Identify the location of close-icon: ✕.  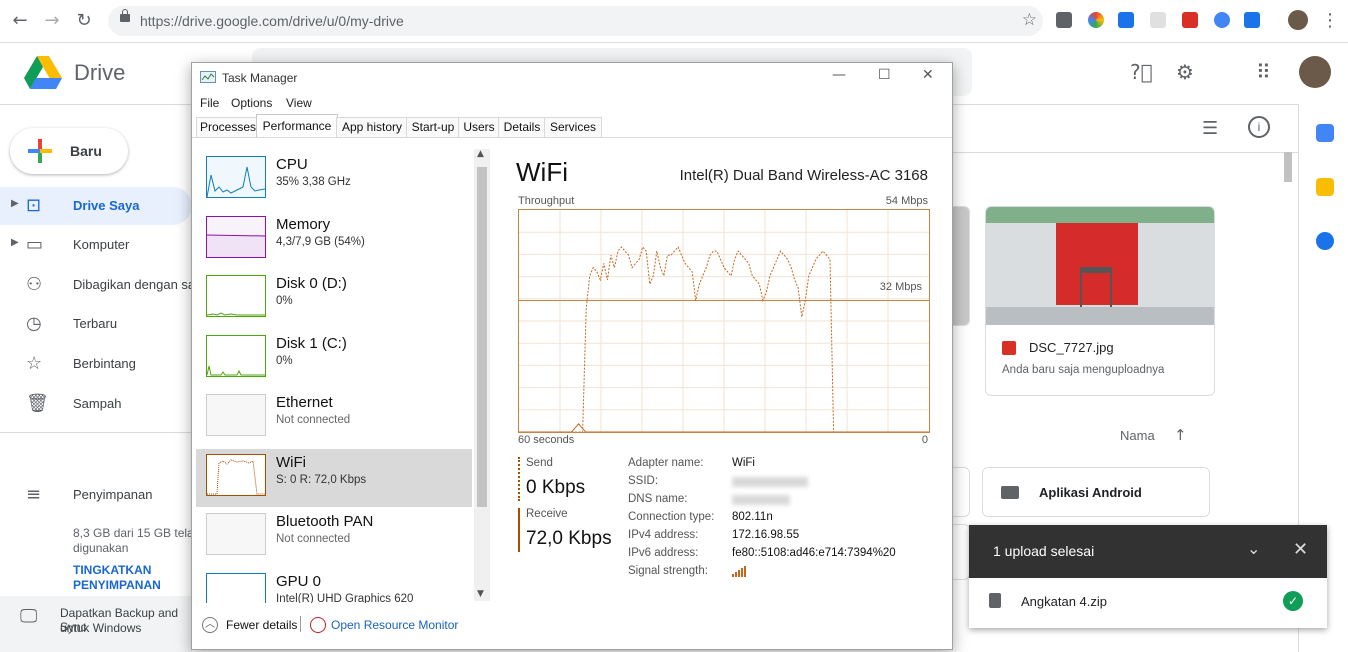
(1300, 549).